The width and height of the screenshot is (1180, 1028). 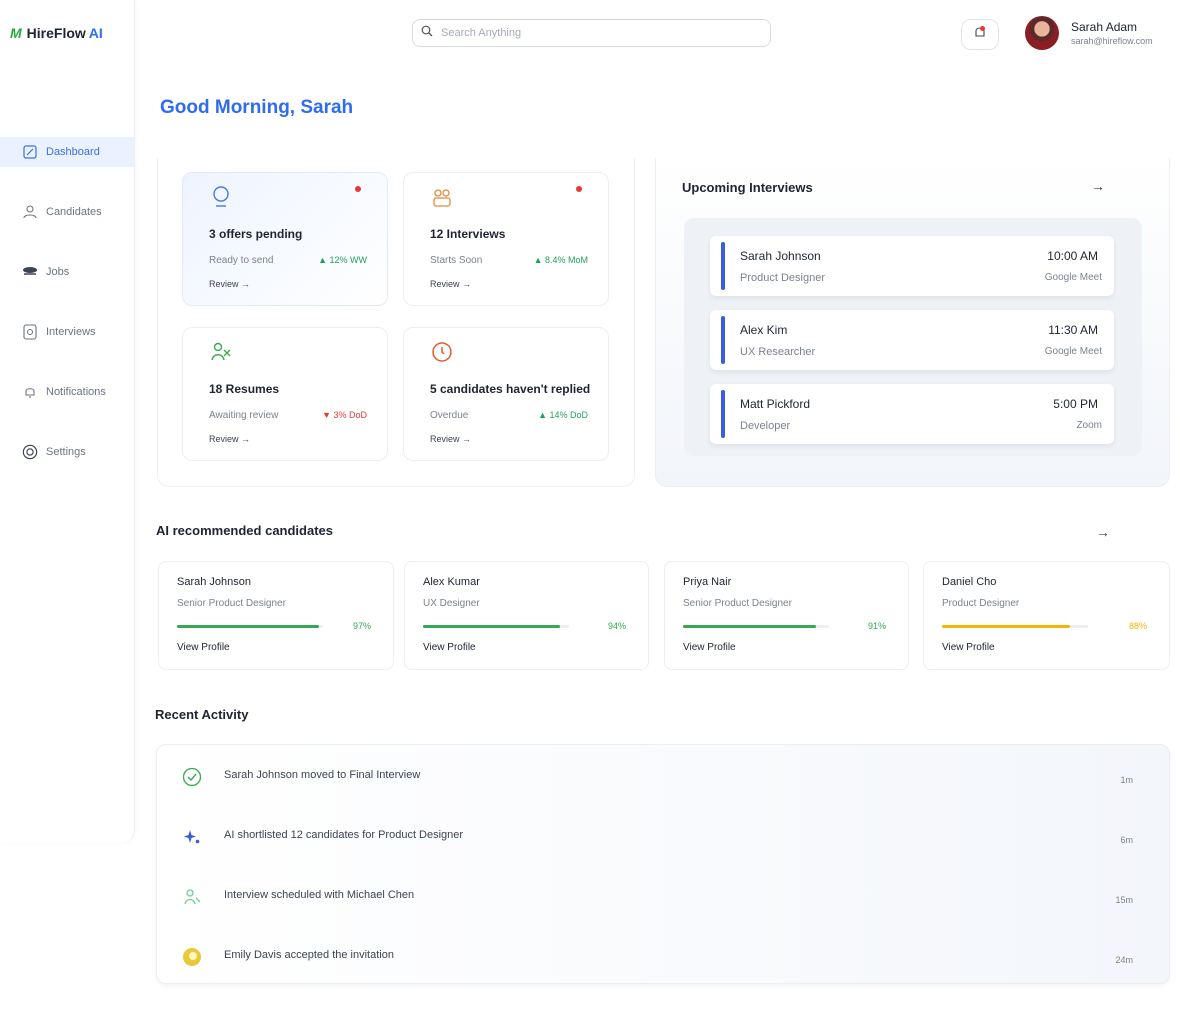 What do you see at coordinates (58, 272) in the screenshot?
I see `sidebar-item-label: Jobs` at bounding box center [58, 272].